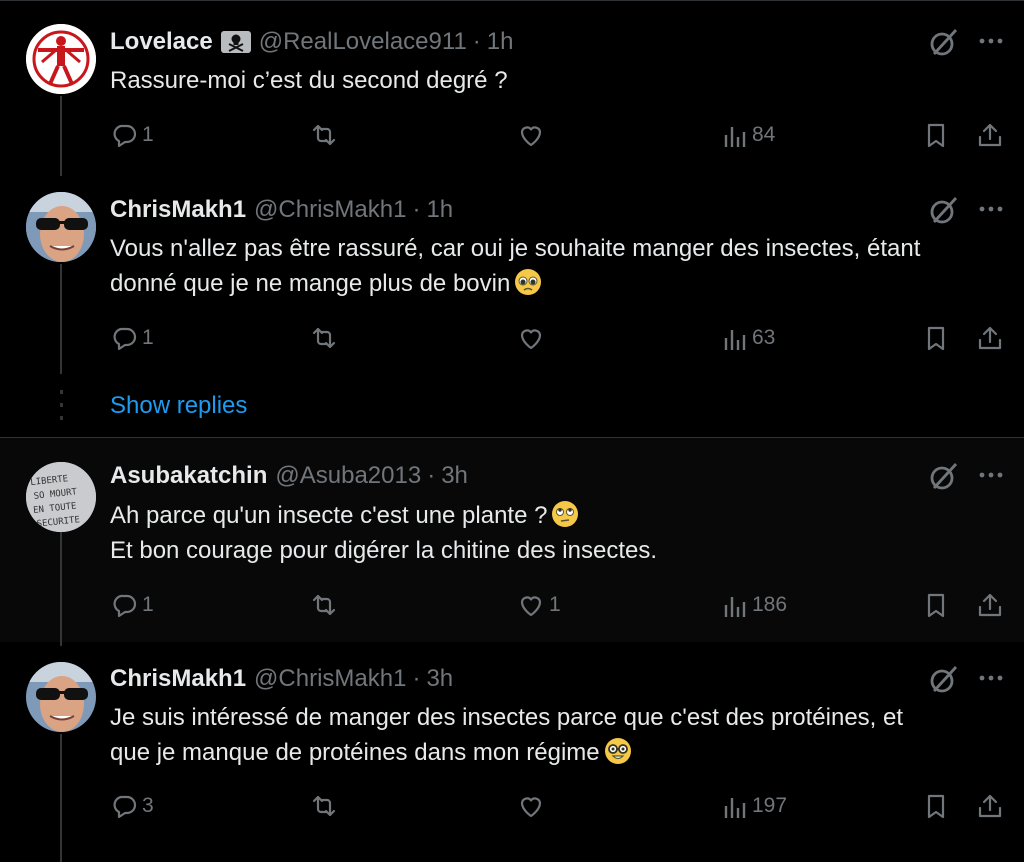 The height and width of the screenshot is (862, 1024). Describe the element at coordinates (309, 80) in the screenshot. I see `tweet-text-line: Rassure-moi c’est du second degré ?` at that location.